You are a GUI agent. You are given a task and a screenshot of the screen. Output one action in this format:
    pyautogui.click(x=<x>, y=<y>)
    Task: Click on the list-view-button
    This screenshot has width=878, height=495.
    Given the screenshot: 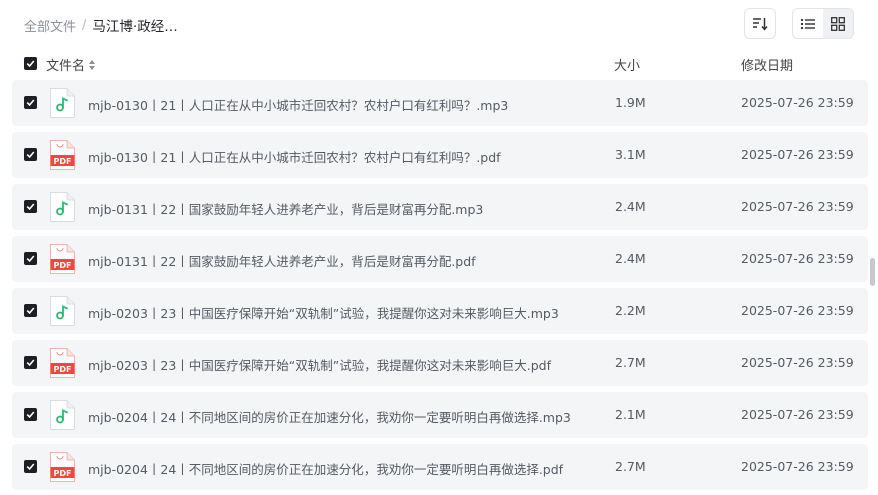 What is the action you would take?
    pyautogui.click(x=808, y=23)
    